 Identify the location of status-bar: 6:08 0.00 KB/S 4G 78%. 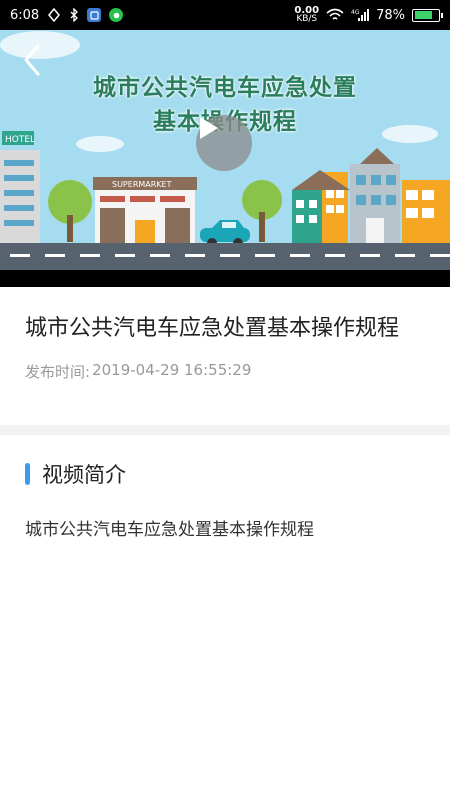
(225, 15).